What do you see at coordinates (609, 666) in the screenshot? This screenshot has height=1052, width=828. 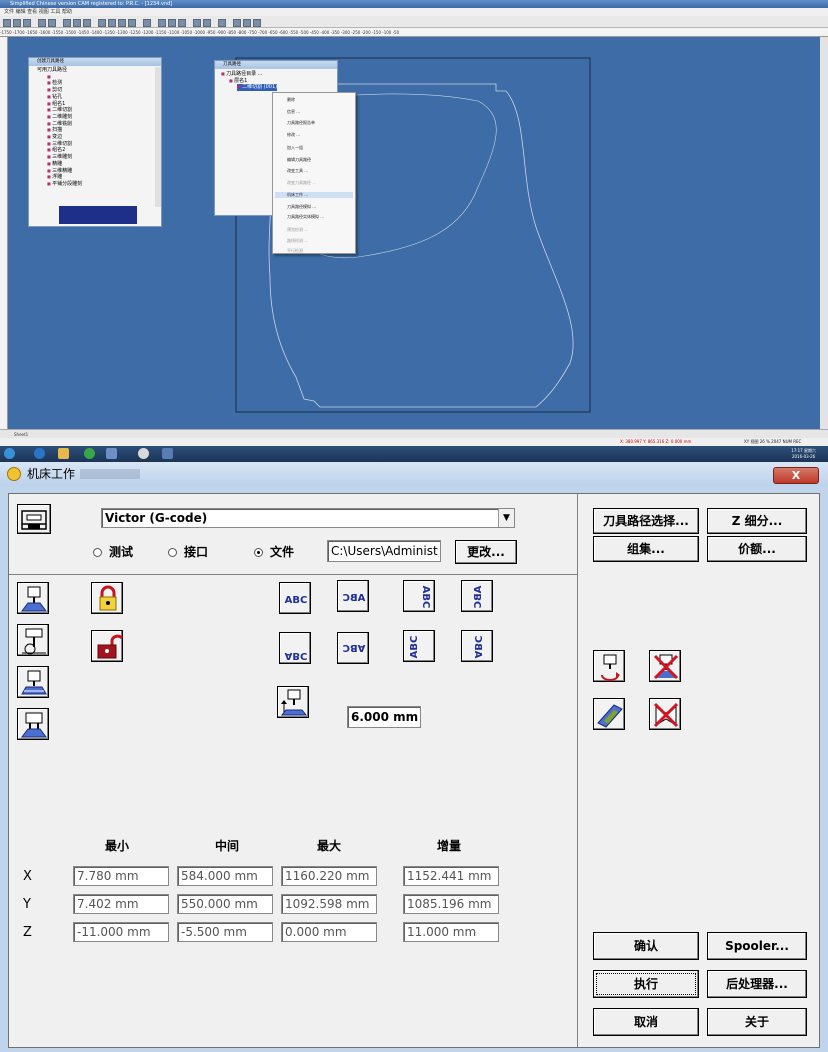 I see `tool-change-icon` at bounding box center [609, 666].